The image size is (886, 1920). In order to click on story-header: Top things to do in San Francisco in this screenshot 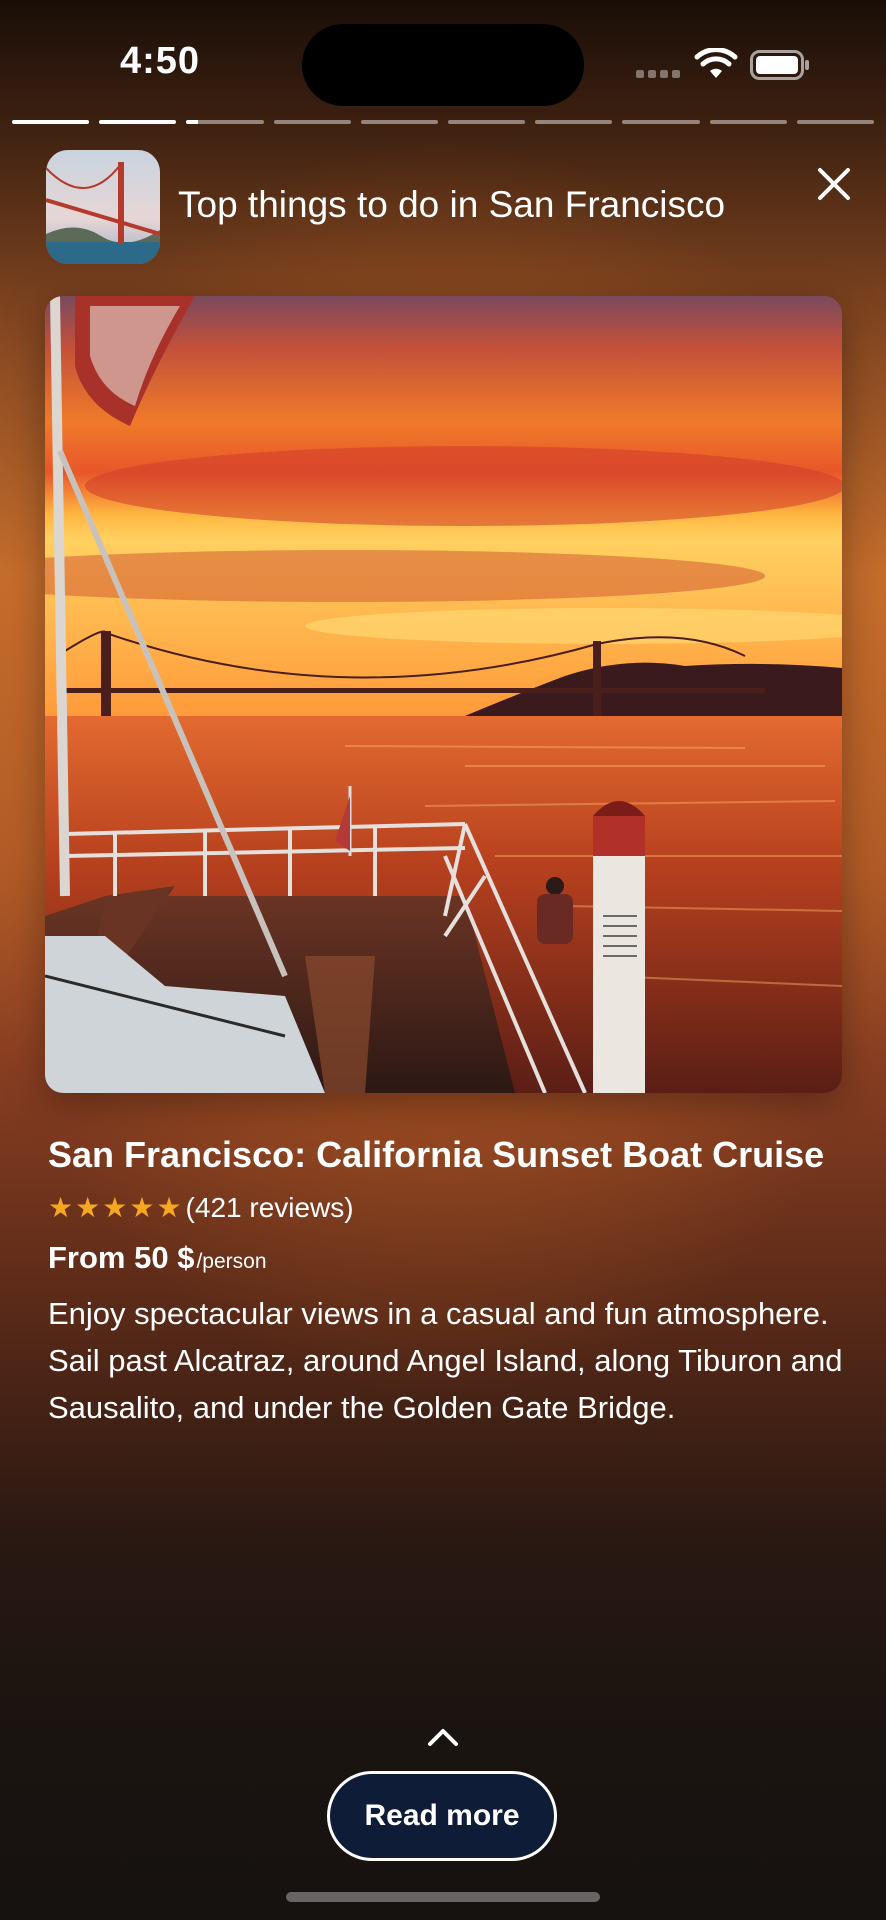, I will do `click(448, 208)`.